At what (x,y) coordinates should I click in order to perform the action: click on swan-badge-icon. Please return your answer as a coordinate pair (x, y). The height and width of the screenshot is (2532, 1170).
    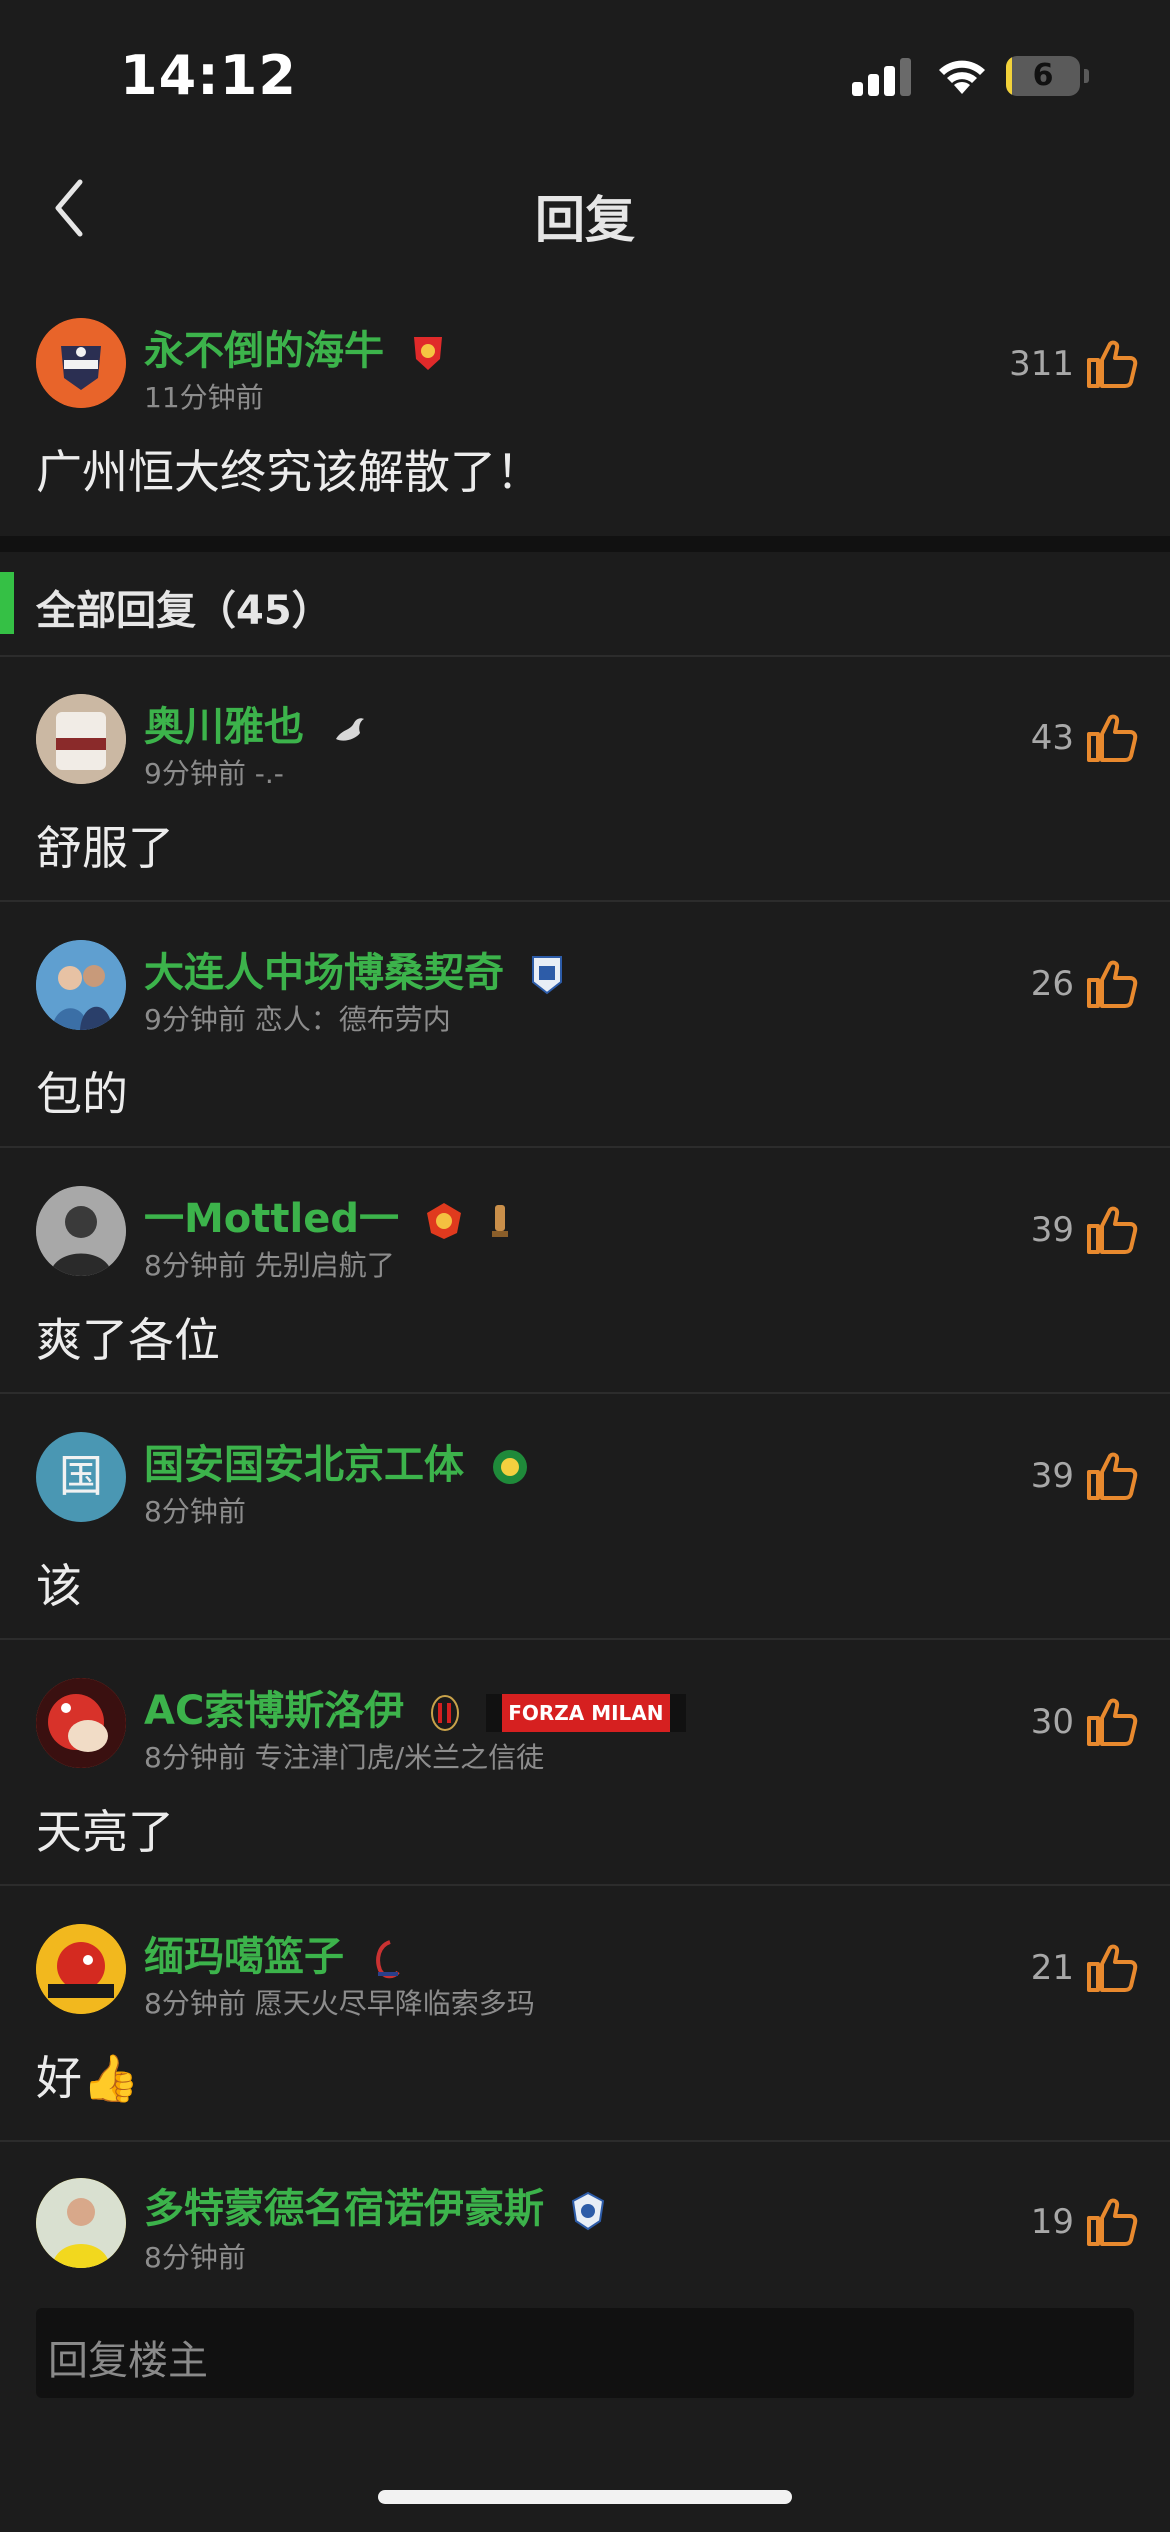
    Looking at the image, I should click on (349, 729).